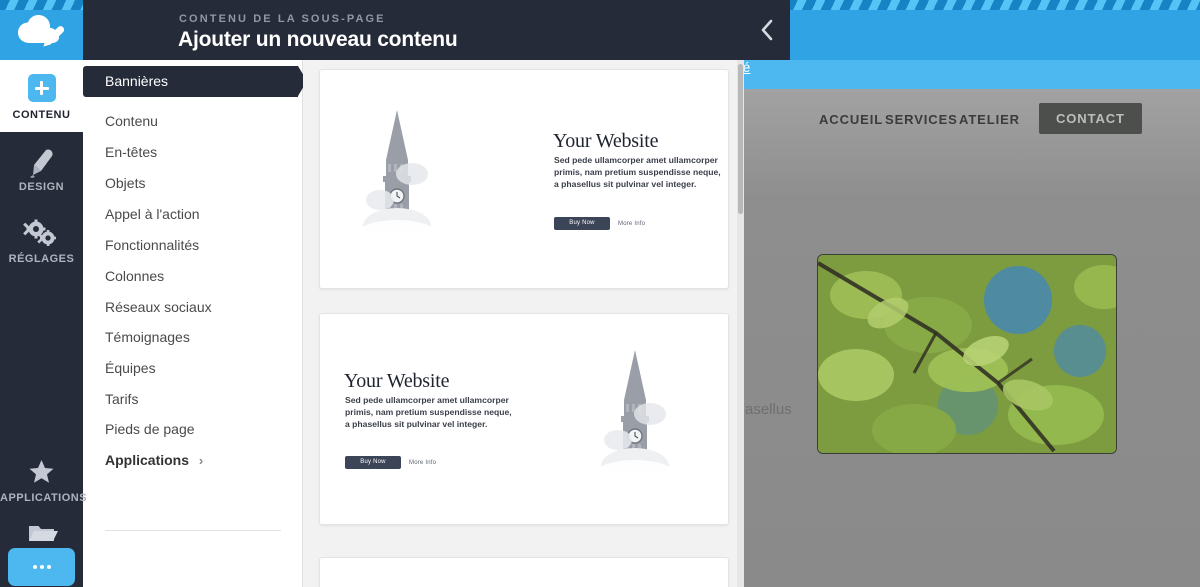  I want to click on category-item-applications: Applications ›, so click(193, 460).